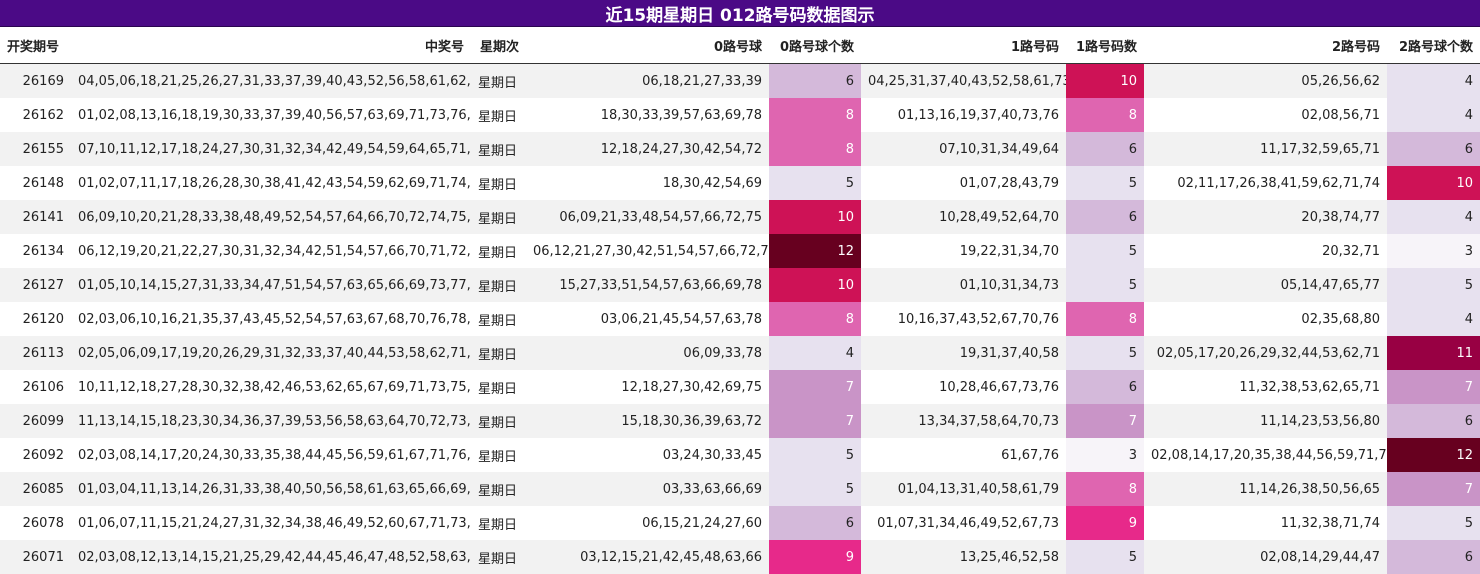 The height and width of the screenshot is (574, 1480). Describe the element at coordinates (963, 489) in the screenshot. I see `route1-numbers-cell: 01,04,13,31,40,58,61,79` at that location.